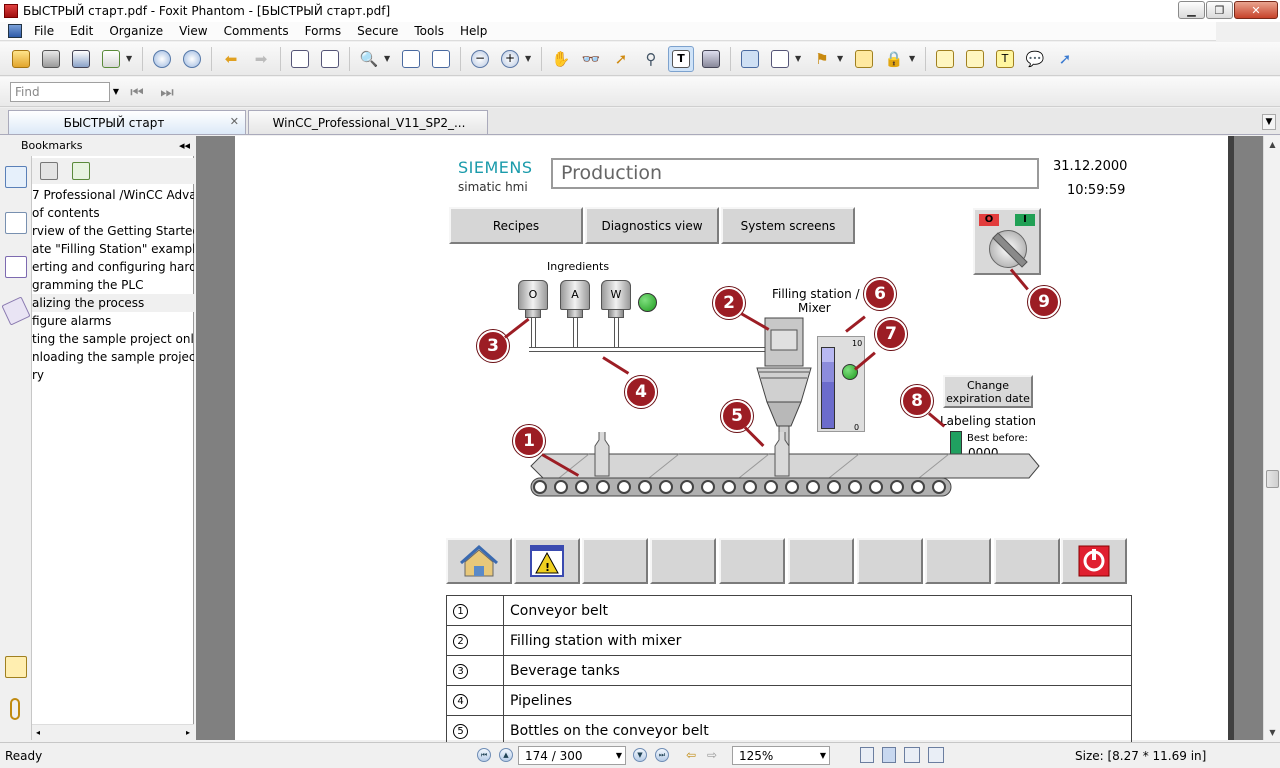 The height and width of the screenshot is (768, 1280). What do you see at coordinates (1269, 122) in the screenshot?
I see `tab-list-dropdown-icon: ▼` at bounding box center [1269, 122].